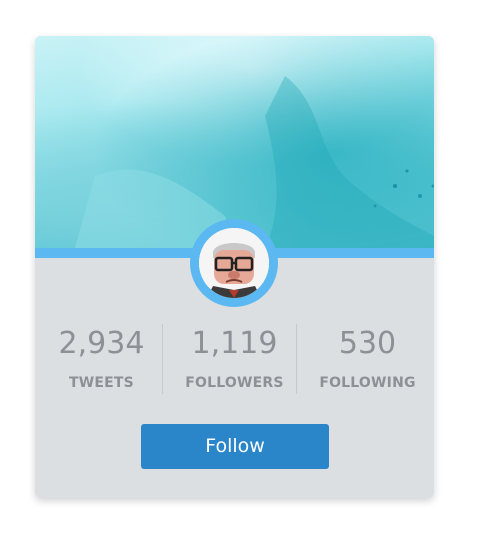  What do you see at coordinates (101, 343) in the screenshot?
I see `stat-value: 2,934` at bounding box center [101, 343].